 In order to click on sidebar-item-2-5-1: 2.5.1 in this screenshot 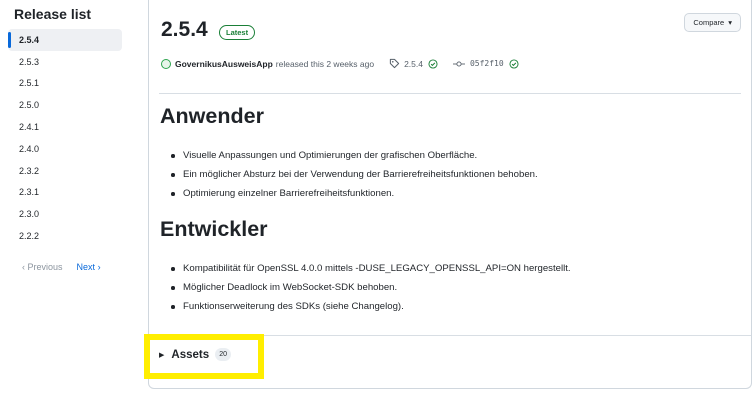, I will do `click(65, 84)`.